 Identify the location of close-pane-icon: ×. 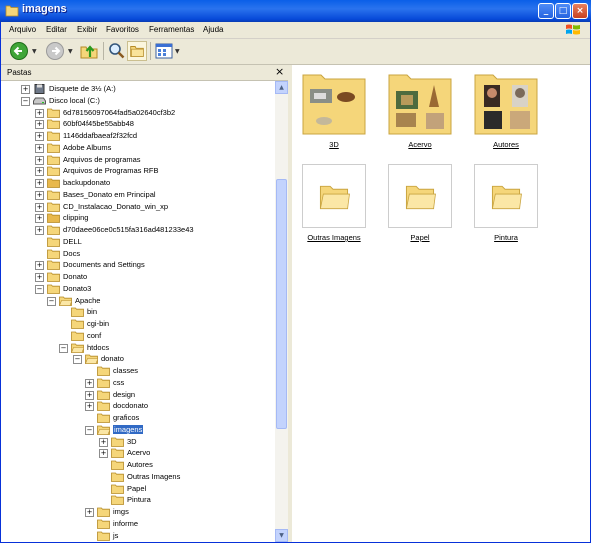
(279, 71).